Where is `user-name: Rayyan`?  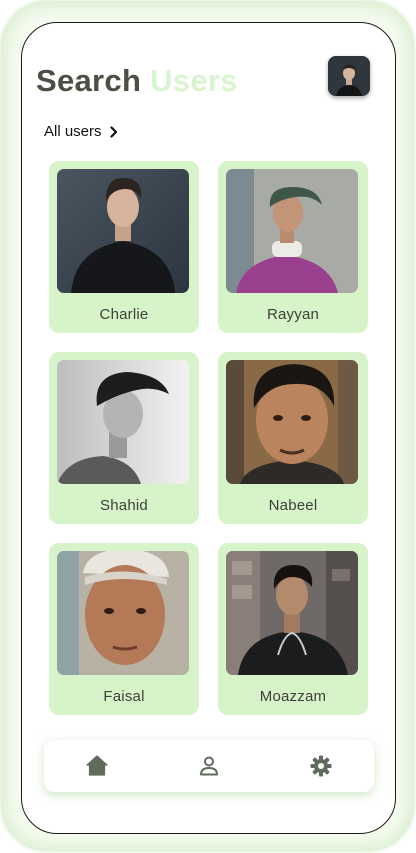 user-name: Rayyan is located at coordinates (293, 314).